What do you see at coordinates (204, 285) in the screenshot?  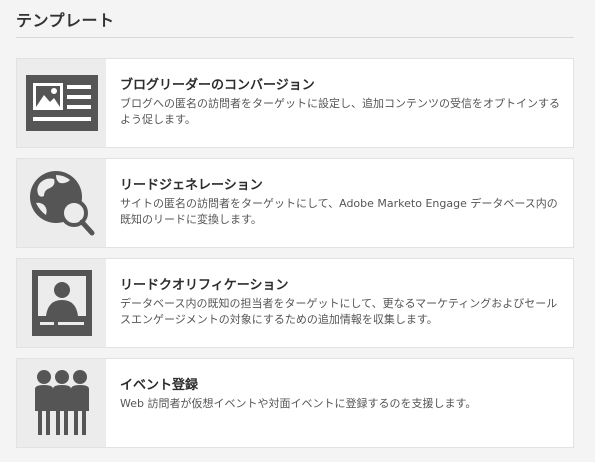 I see `template-title: リードクオリフィケーション` at bounding box center [204, 285].